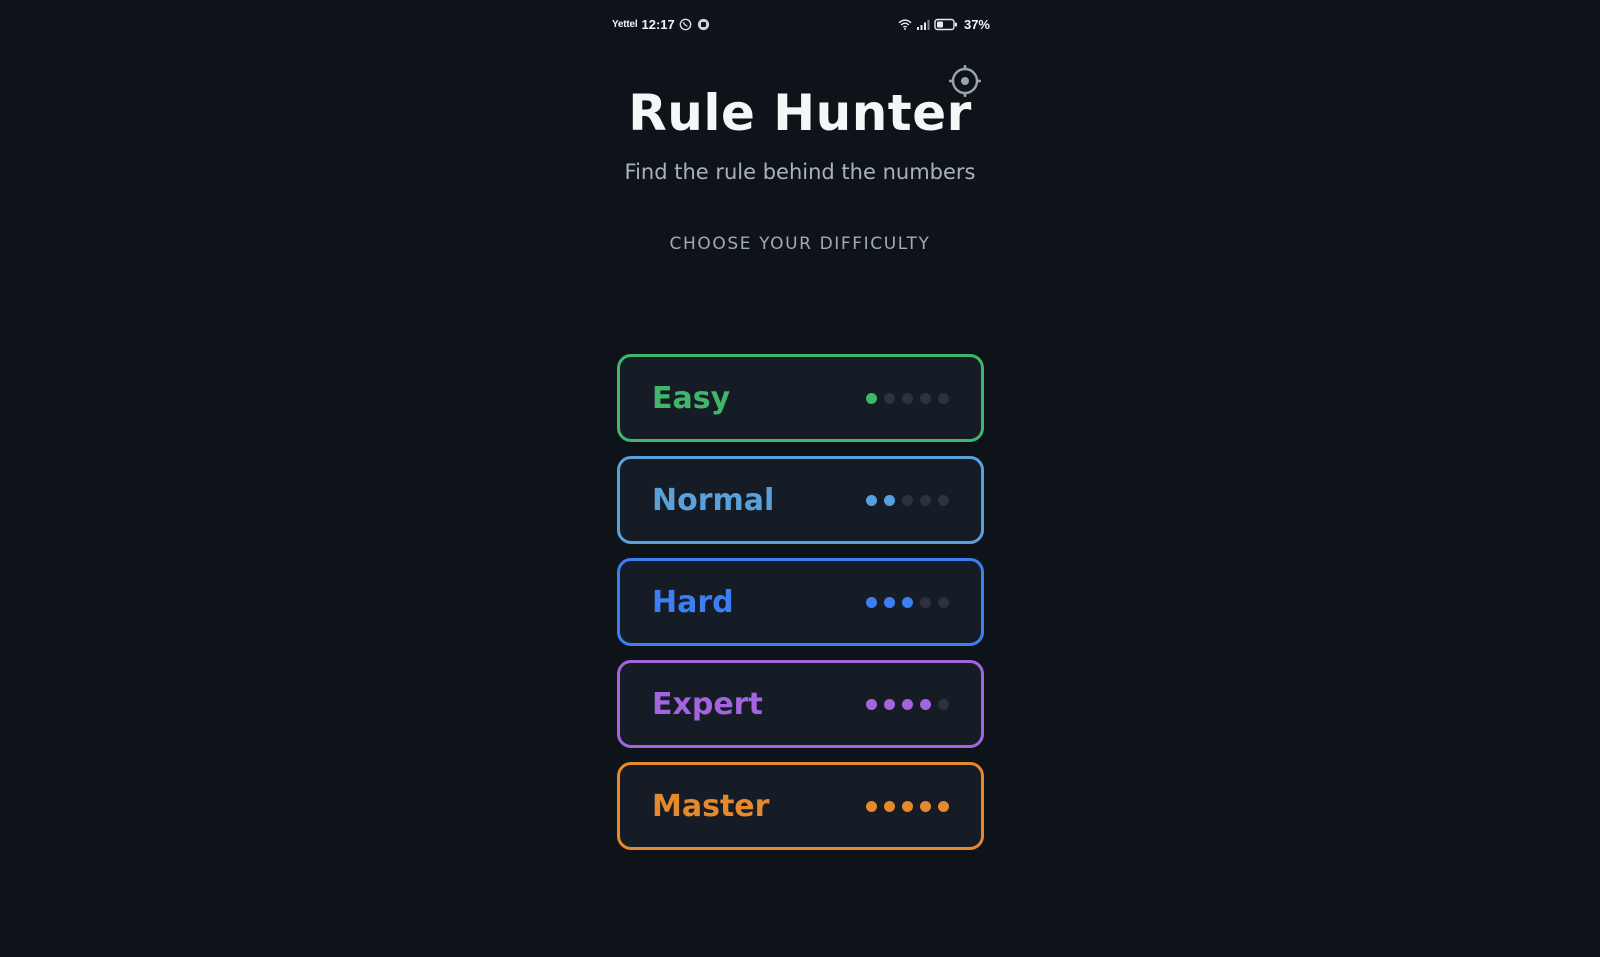 The width and height of the screenshot is (1600, 957). I want to click on difficulty-label: Expert, so click(707, 704).